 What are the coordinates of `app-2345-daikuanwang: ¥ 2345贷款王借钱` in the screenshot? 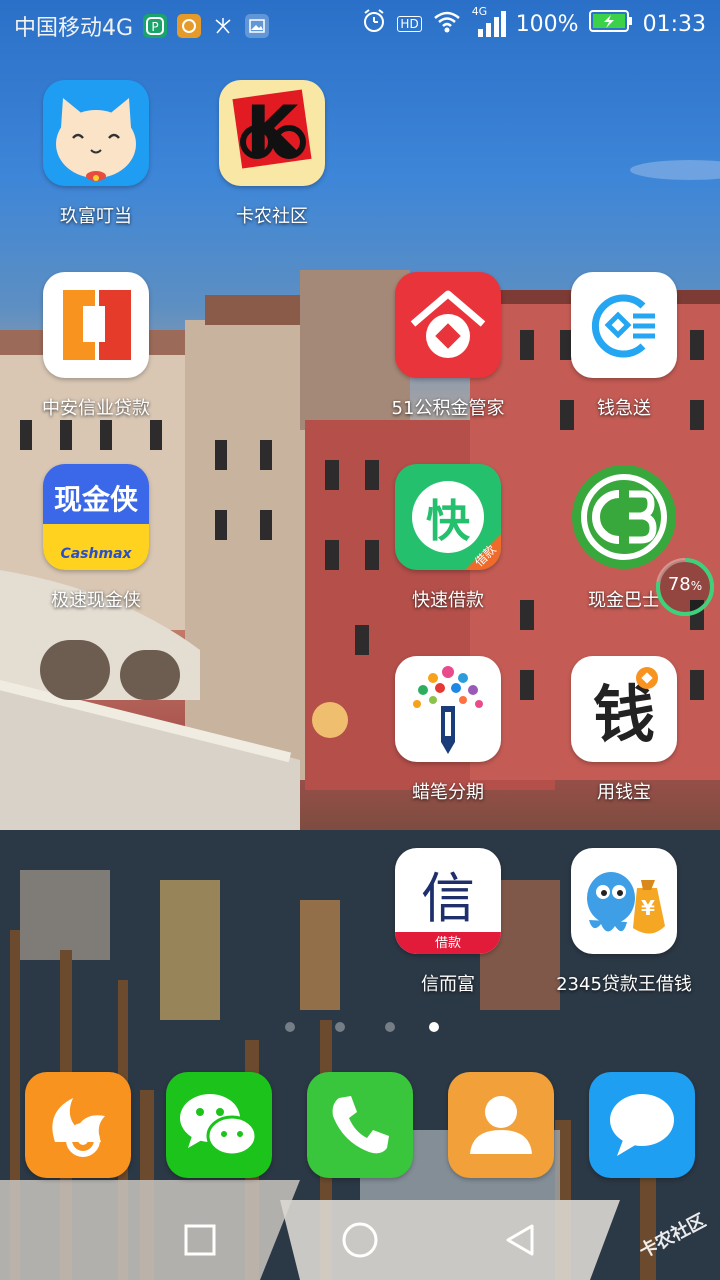 It's located at (624, 922).